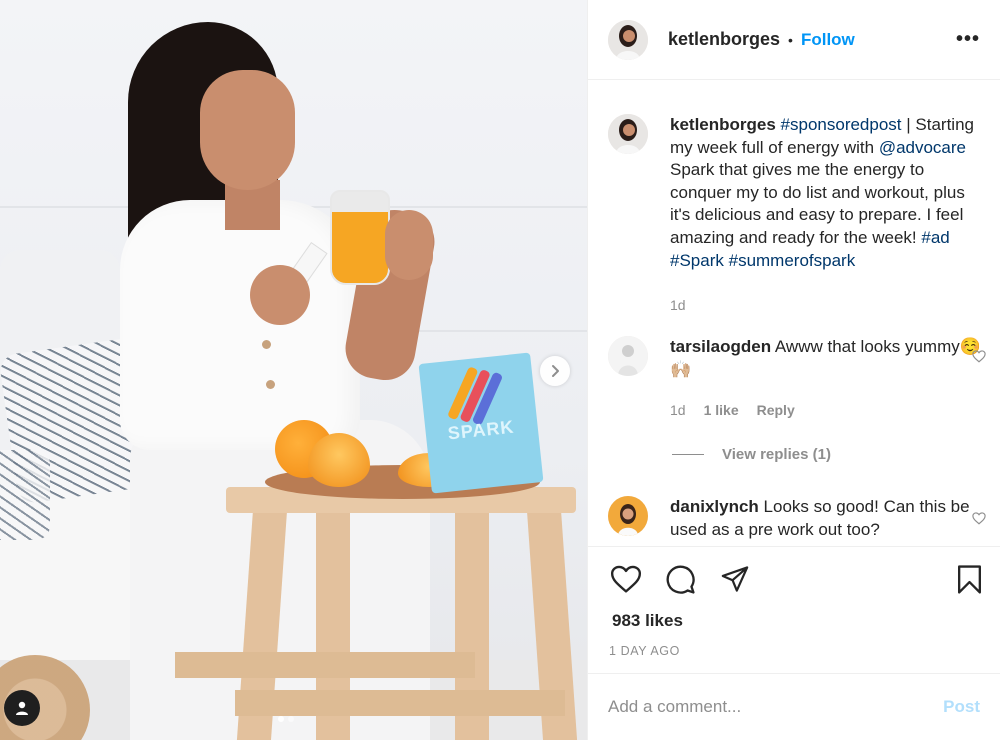 The width and height of the screenshot is (1000, 740). Describe the element at coordinates (776, 707) in the screenshot. I see `comment-input` at that location.